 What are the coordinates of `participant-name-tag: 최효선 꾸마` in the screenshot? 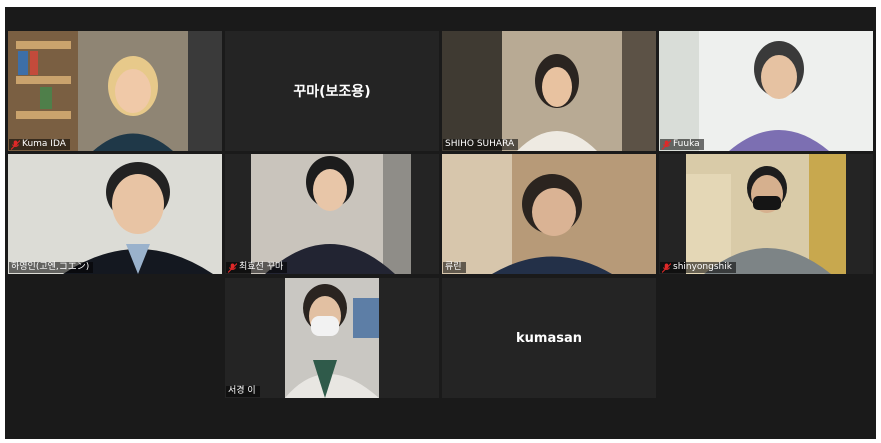 It's located at (257, 267).